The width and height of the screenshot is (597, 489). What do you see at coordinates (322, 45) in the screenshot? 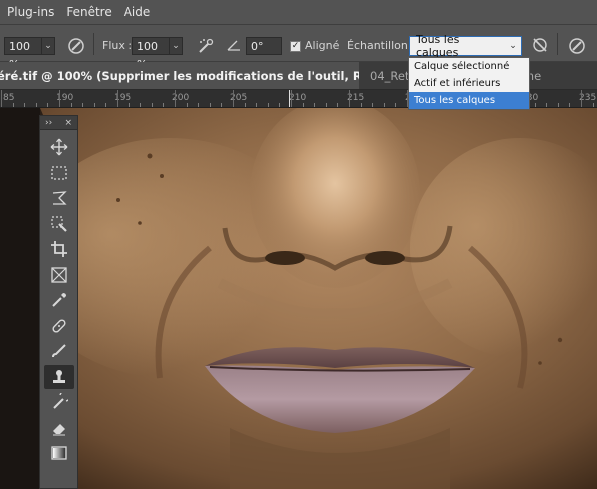
I see `aligned-label: Aligné` at bounding box center [322, 45].